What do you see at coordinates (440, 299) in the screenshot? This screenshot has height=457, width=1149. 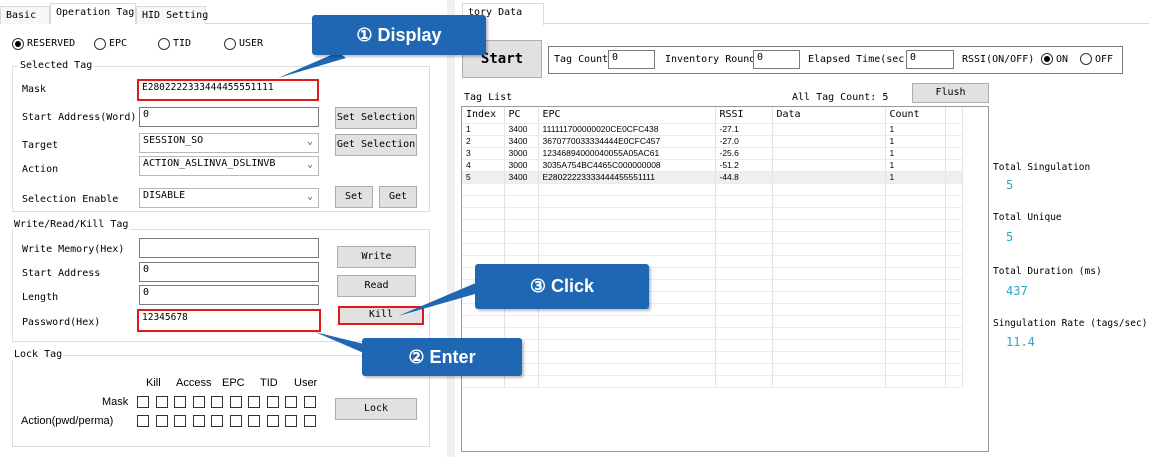 I see `click-arrow-icon` at bounding box center [440, 299].